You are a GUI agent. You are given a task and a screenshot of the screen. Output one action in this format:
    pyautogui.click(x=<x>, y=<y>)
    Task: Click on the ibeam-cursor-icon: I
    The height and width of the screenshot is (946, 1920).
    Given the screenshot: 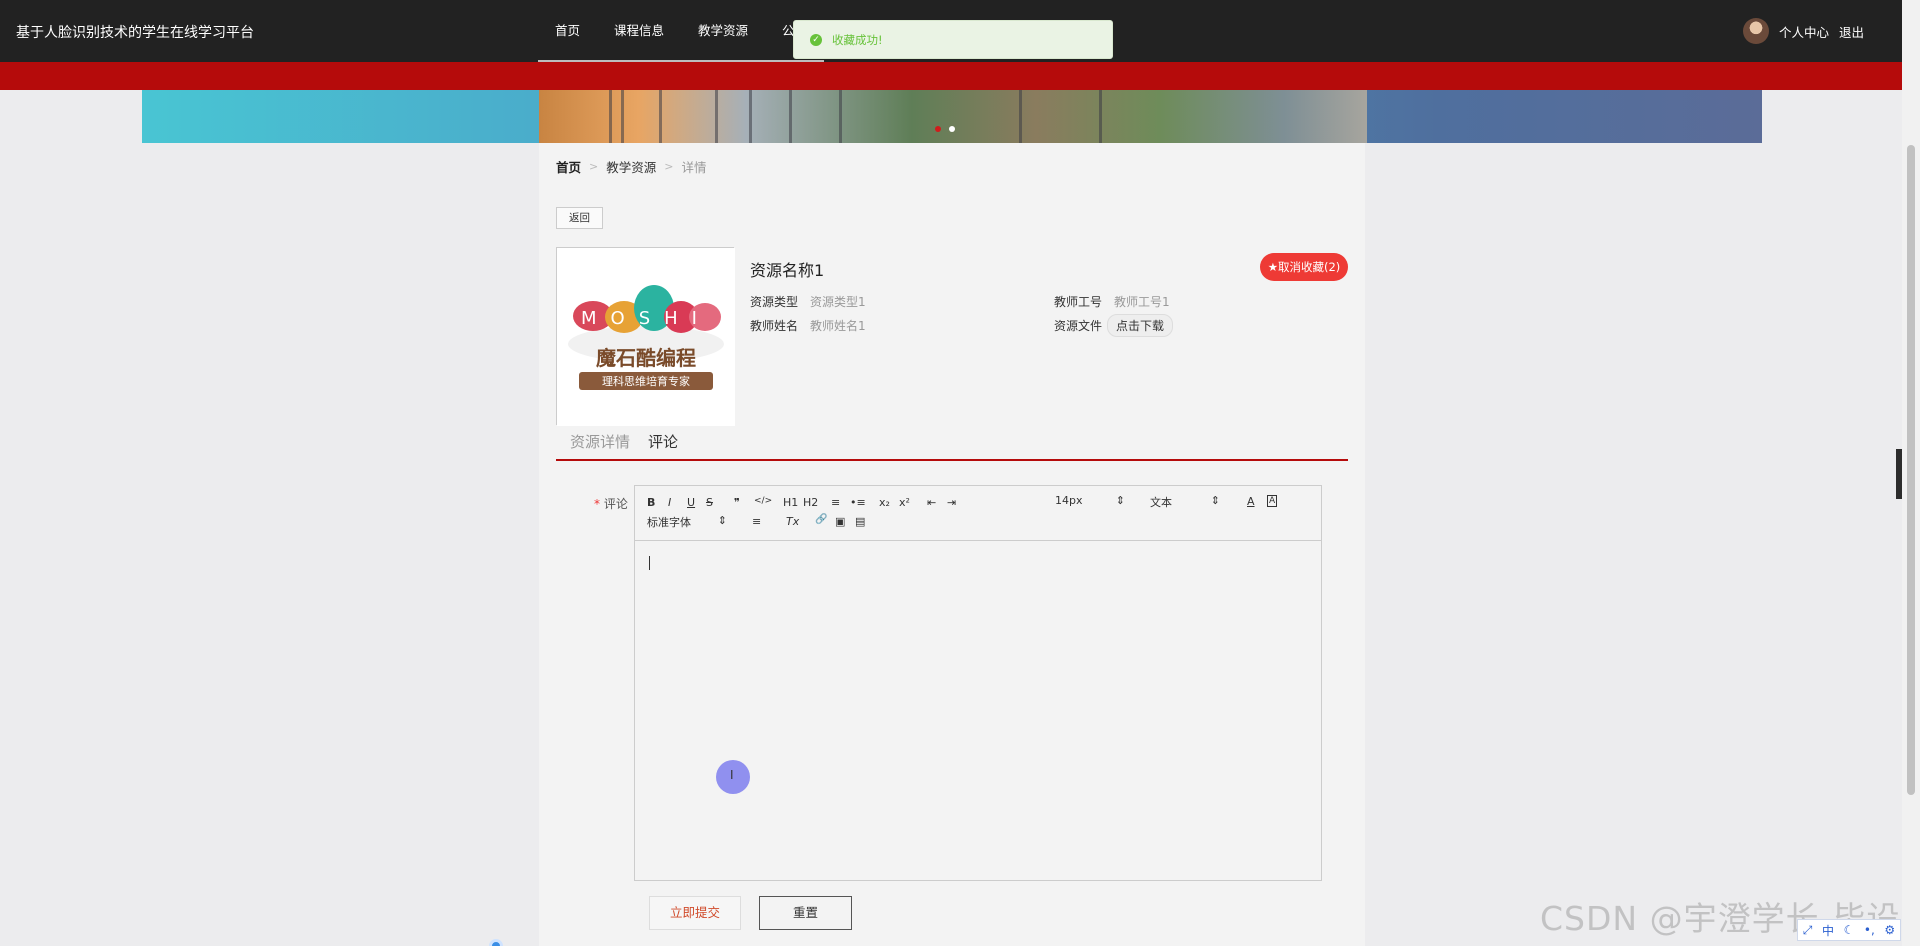 What is the action you would take?
    pyautogui.click(x=732, y=775)
    